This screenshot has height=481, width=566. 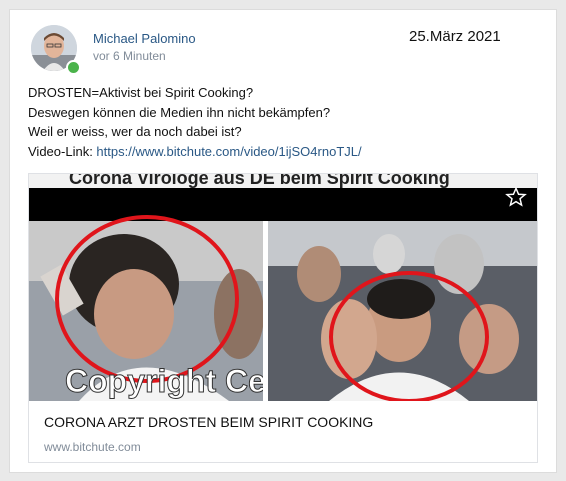 What do you see at coordinates (129, 56) in the screenshot?
I see `post-time: vor 6 Minuten` at bounding box center [129, 56].